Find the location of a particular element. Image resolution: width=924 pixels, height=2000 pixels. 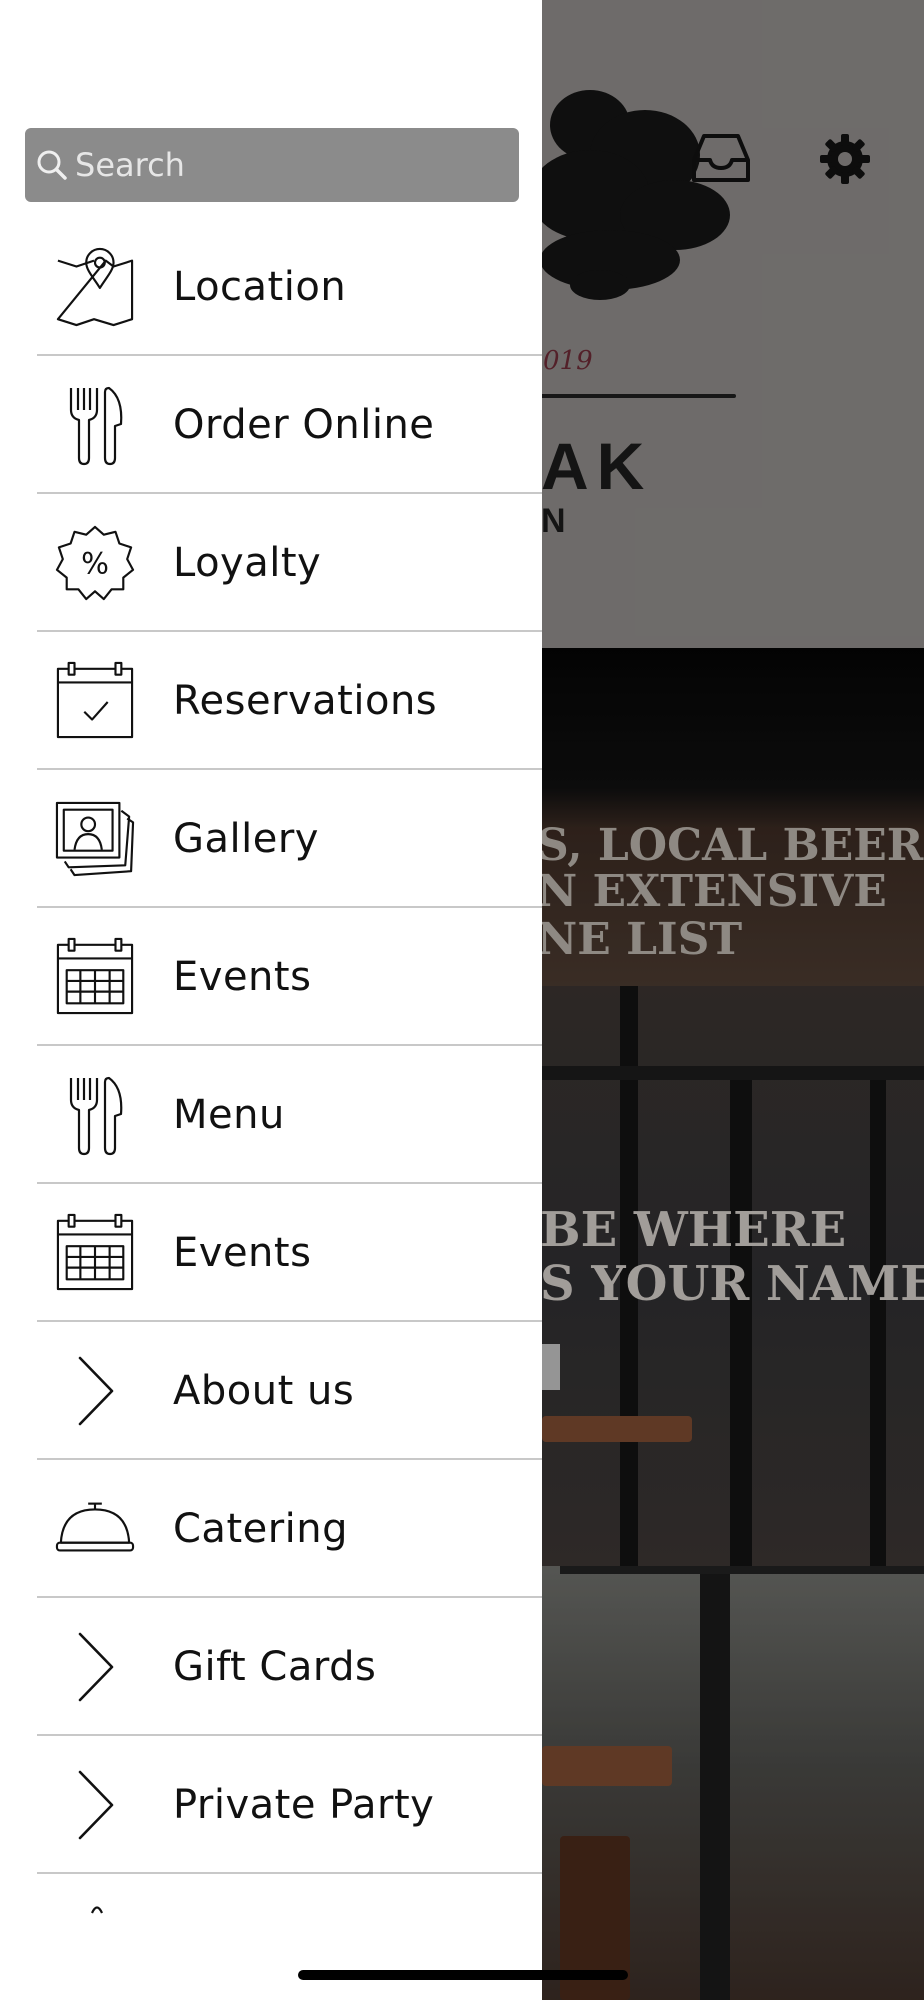

menu-item-label: Loyalty is located at coordinates (247, 563).